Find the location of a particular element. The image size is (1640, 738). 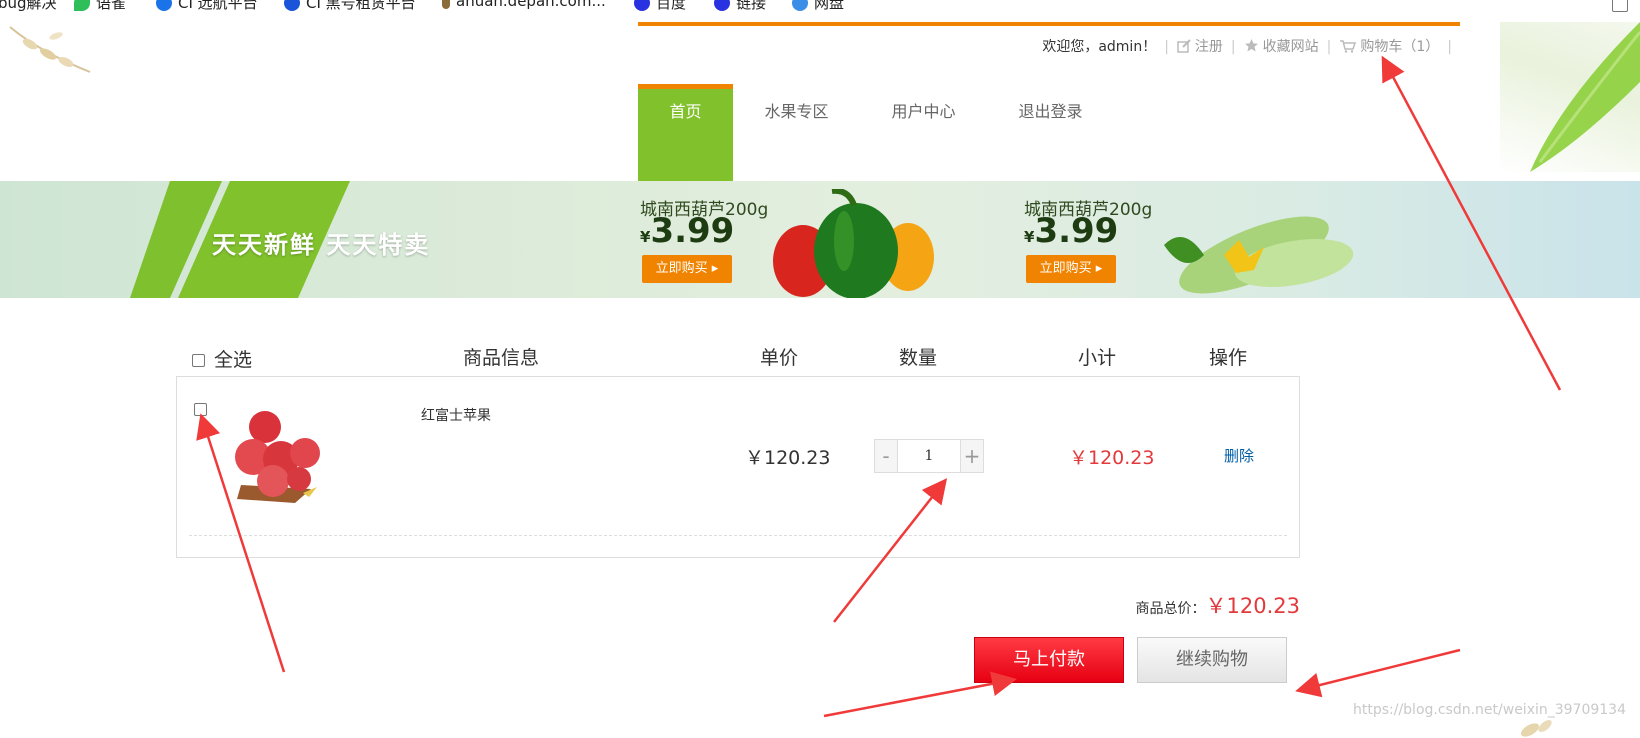

yuque-icon is located at coordinates (82, 5).